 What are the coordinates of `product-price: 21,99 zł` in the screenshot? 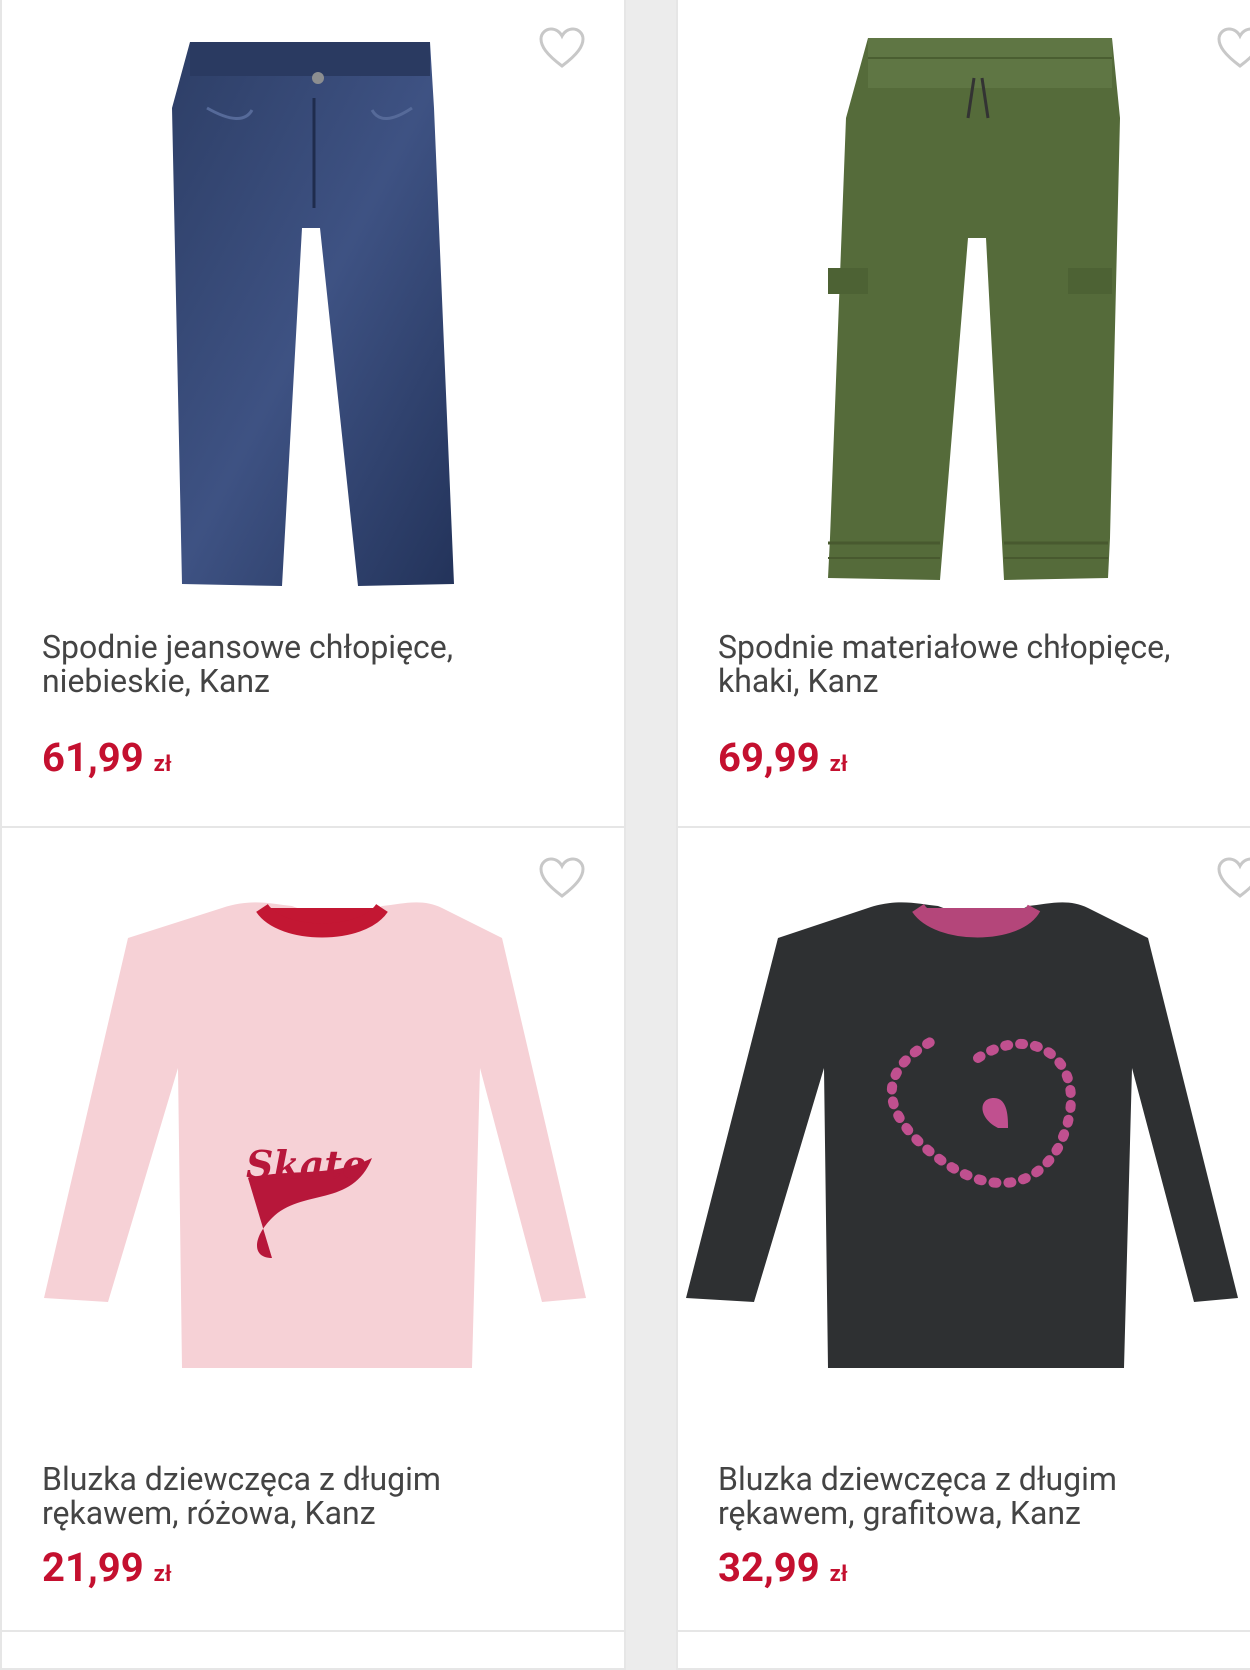 It's located at (107, 1567).